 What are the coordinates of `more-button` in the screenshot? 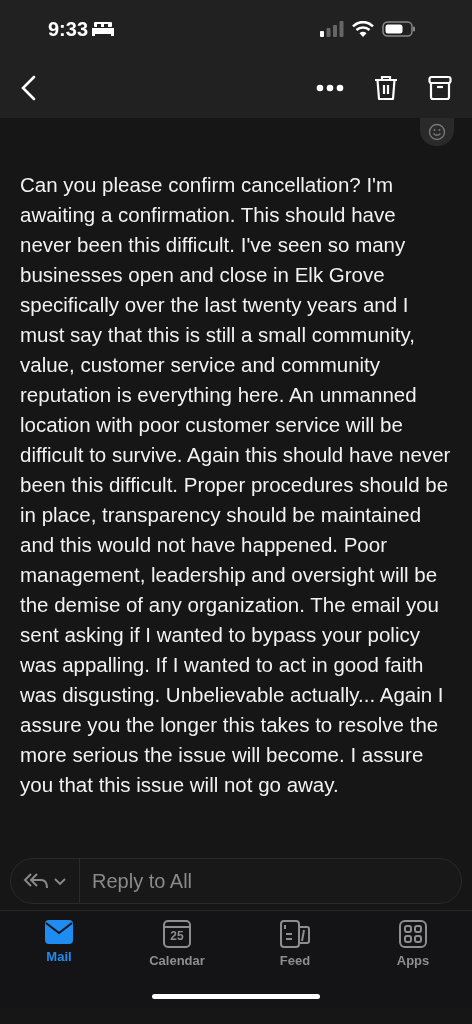 It's located at (330, 88).